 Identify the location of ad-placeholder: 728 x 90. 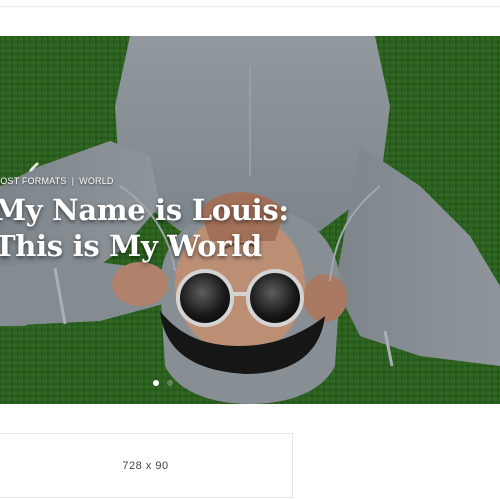
(146, 465).